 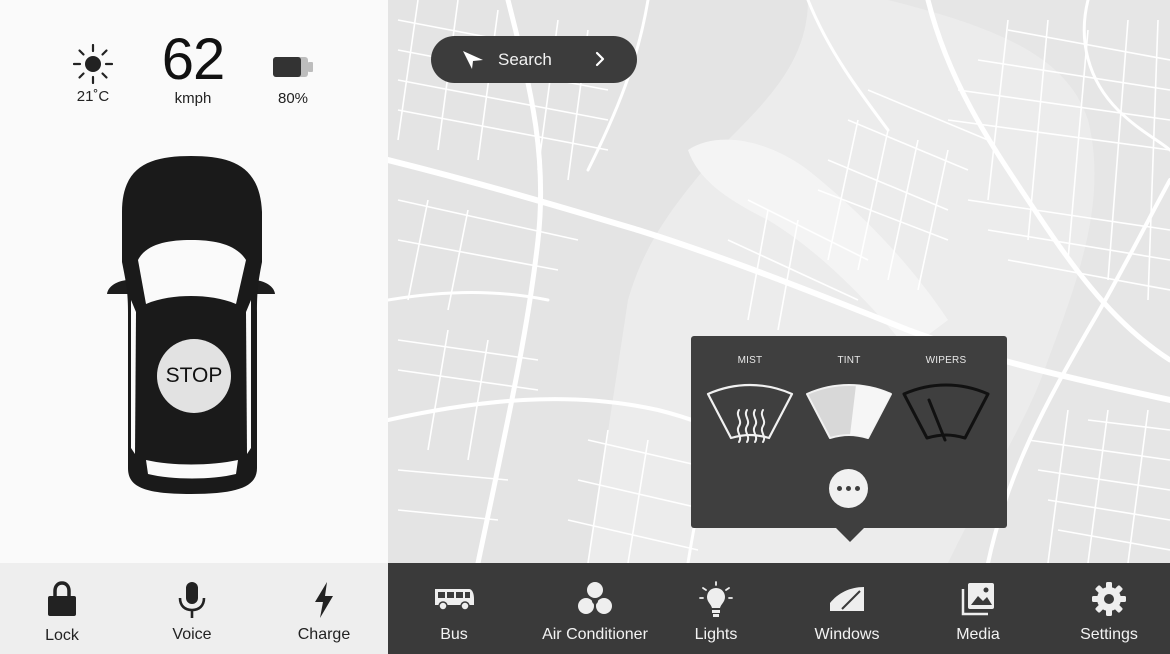 What do you see at coordinates (847, 599) in the screenshot?
I see `window-icon` at bounding box center [847, 599].